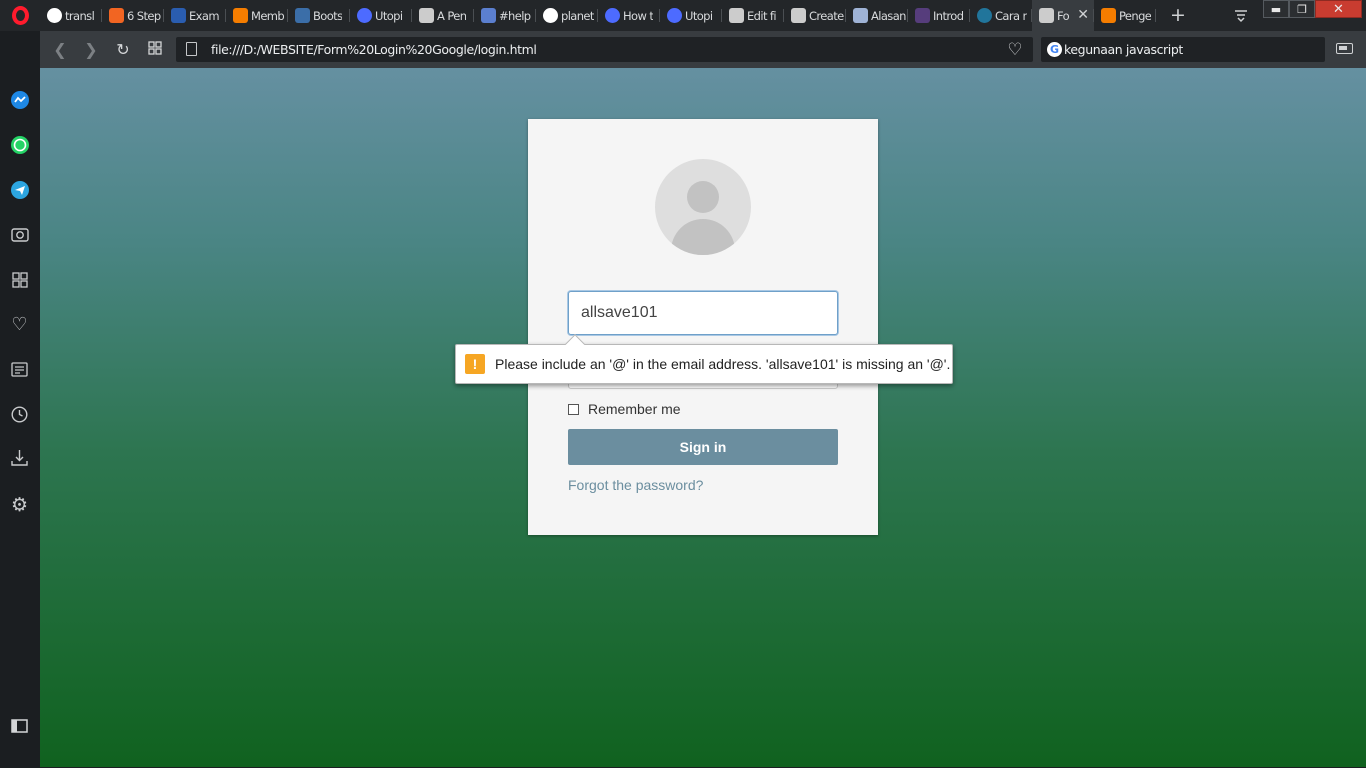 The height and width of the screenshot is (768, 1366). I want to click on tab-menu-button, so click(1241, 15).